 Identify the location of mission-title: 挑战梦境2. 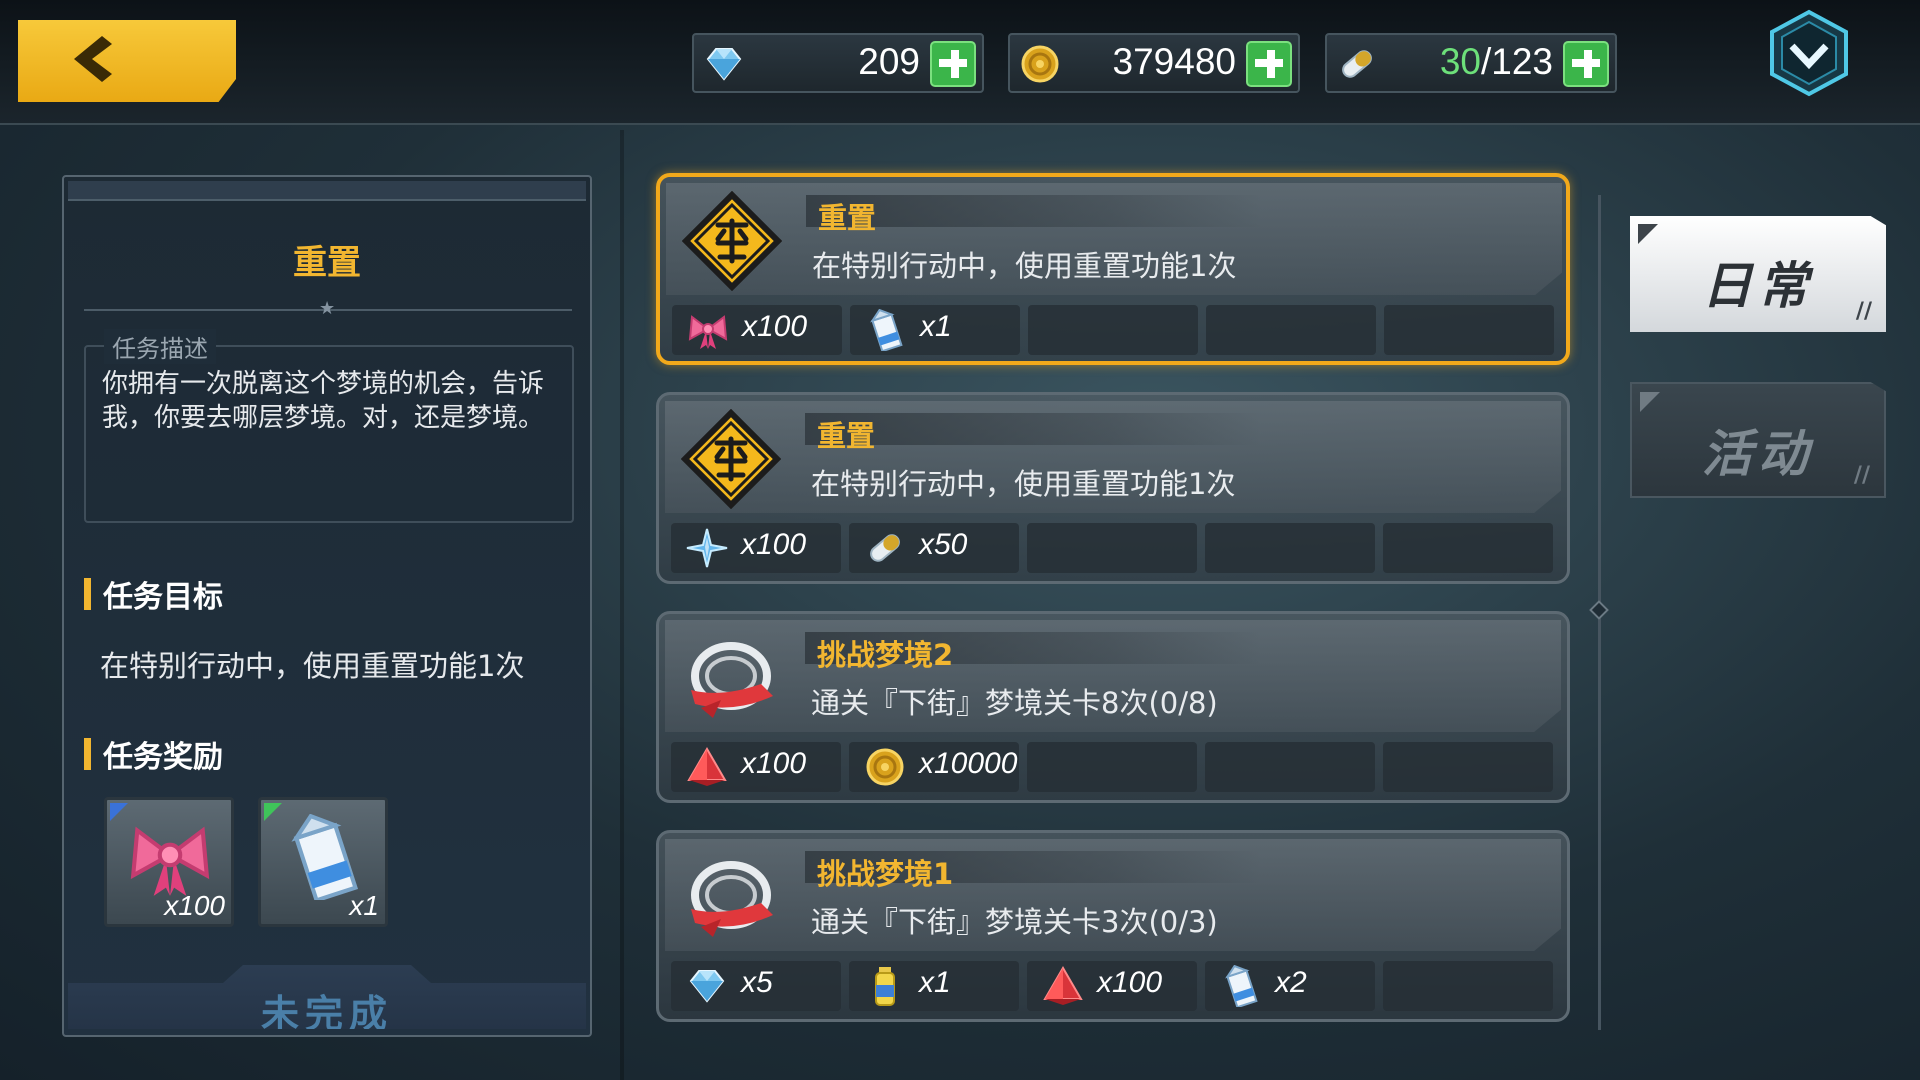
(885, 655).